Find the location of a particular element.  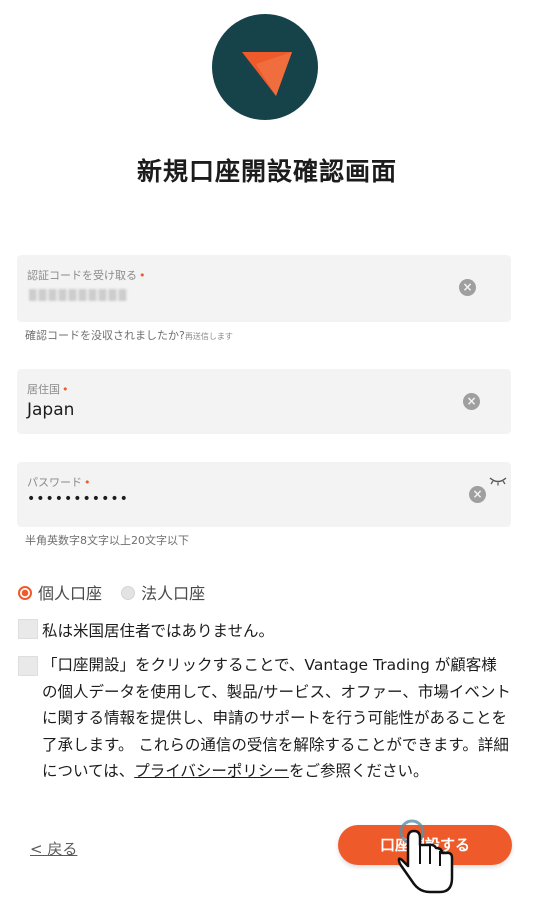

consent-checkbox is located at coordinates (28, 666).